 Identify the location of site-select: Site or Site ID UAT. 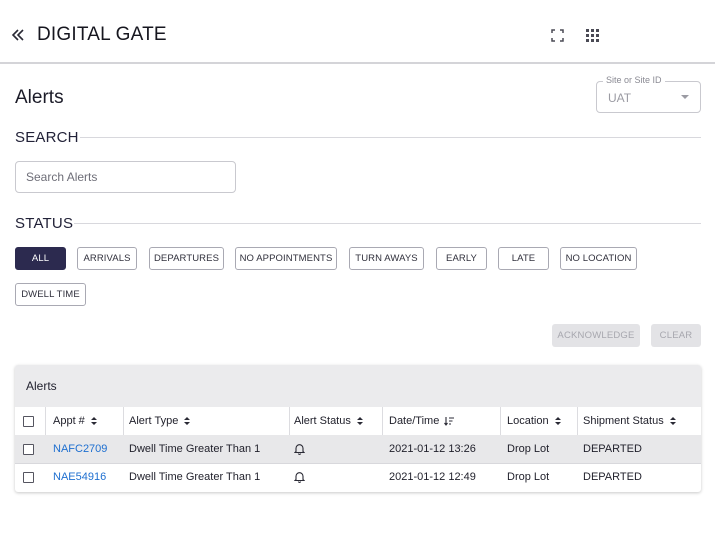
(648, 94).